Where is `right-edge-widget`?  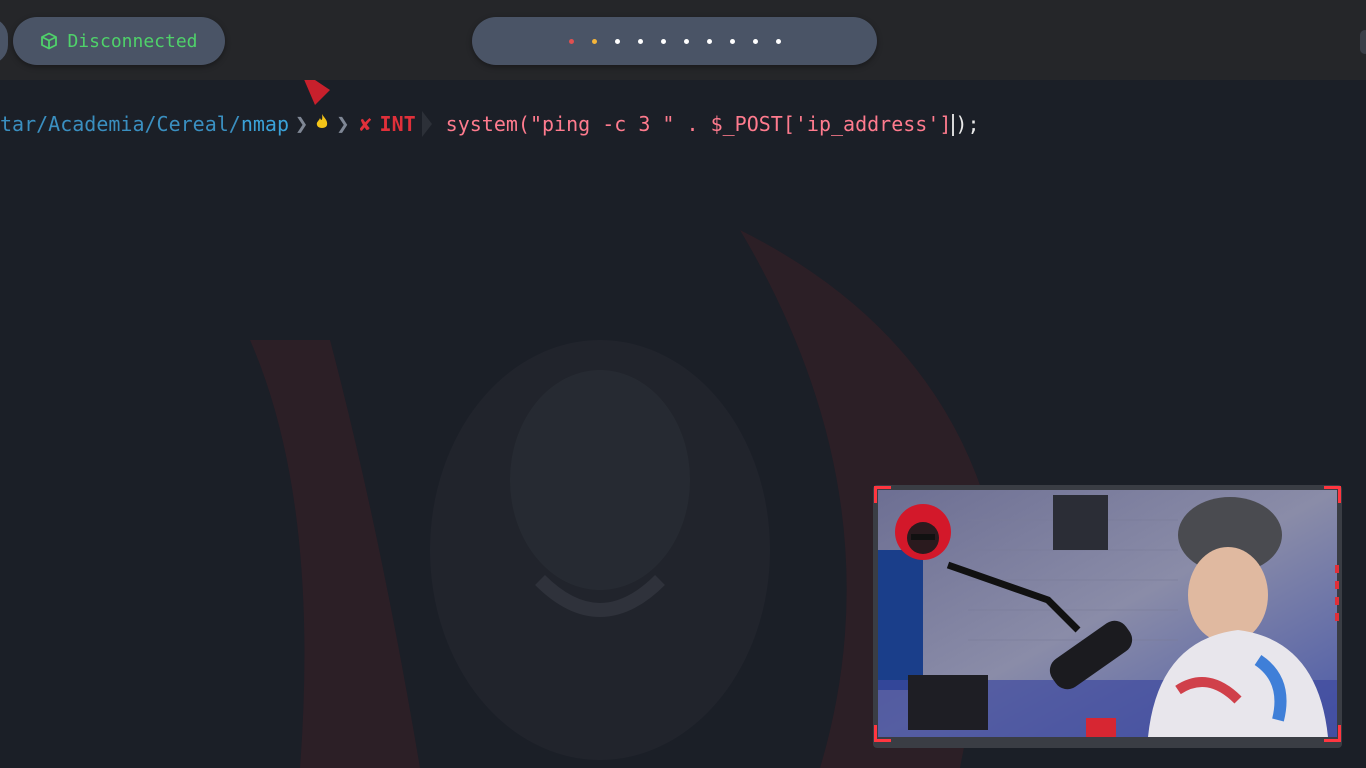
right-edge-widget is located at coordinates (1363, 42).